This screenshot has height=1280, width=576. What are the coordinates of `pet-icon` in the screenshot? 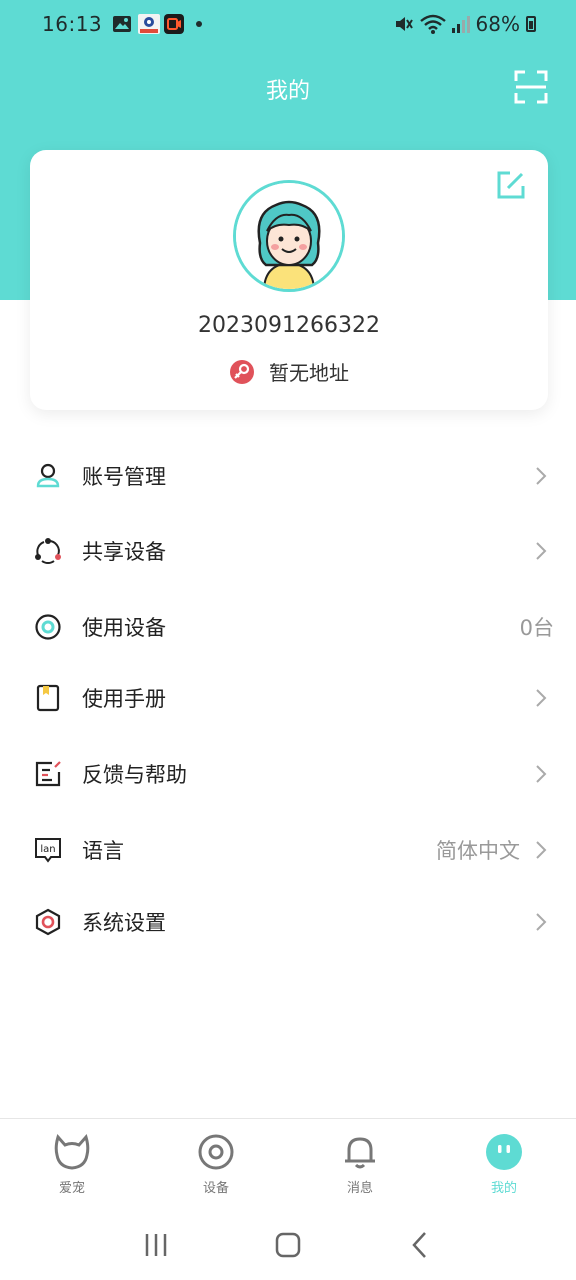 It's located at (72, 1151).